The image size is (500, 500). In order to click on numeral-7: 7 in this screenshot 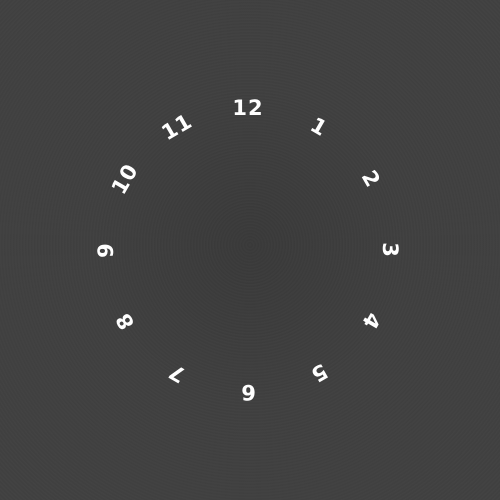, I will do `click(177, 373)`.